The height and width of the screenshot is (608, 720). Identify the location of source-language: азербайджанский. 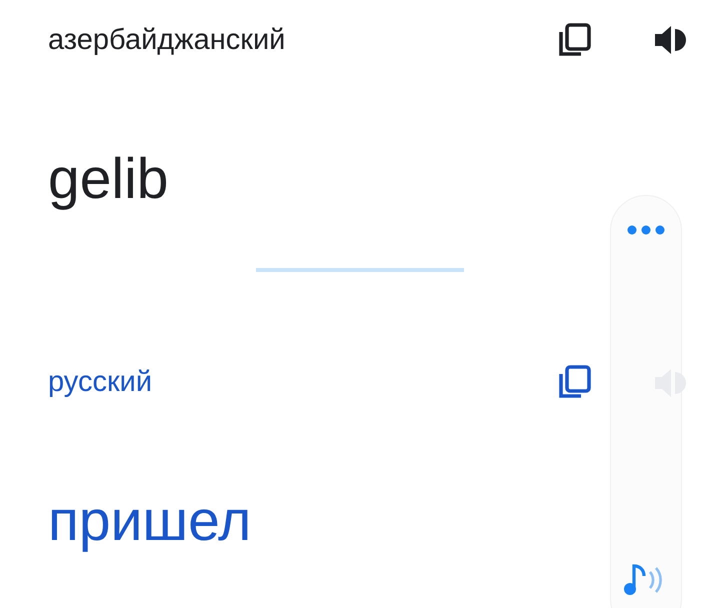
(167, 40).